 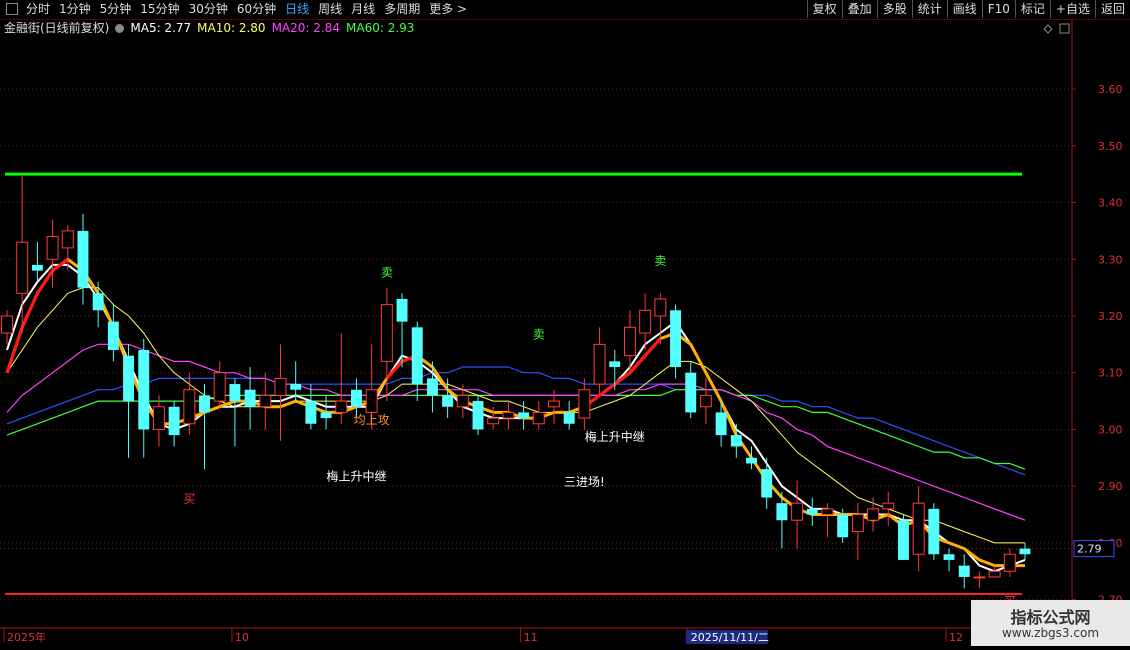 What do you see at coordinates (1110, 316) in the screenshot?
I see `y-tick-label: 3.20` at bounding box center [1110, 316].